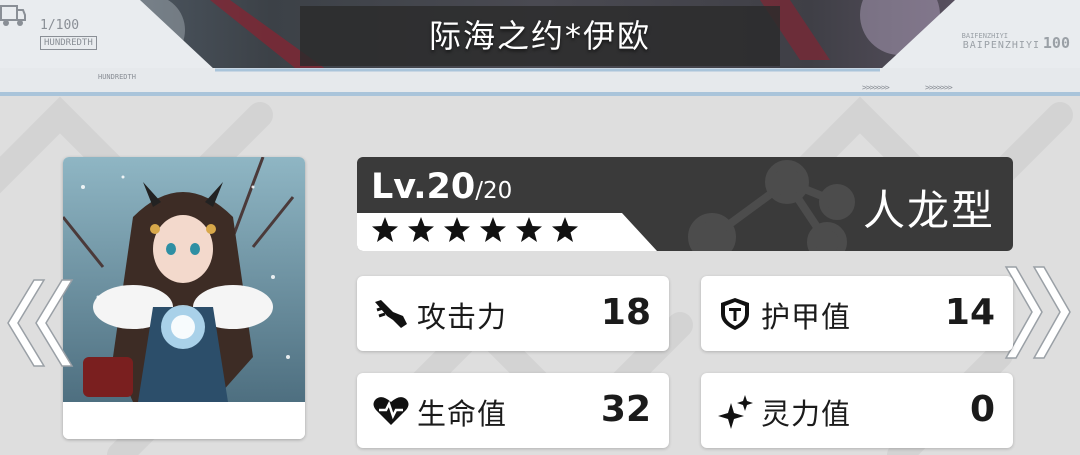 The height and width of the screenshot is (455, 1080). What do you see at coordinates (117, 77) in the screenshot?
I see `header-small-text: HUNDREDTH` at bounding box center [117, 77].